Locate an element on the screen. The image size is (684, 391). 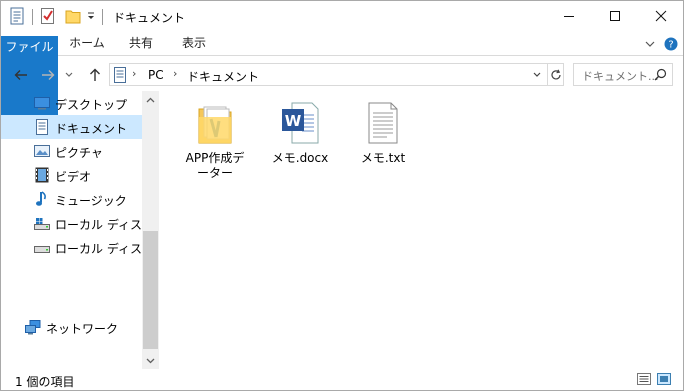
sidebar-item-network: ネットワーク is located at coordinates (71, 327).